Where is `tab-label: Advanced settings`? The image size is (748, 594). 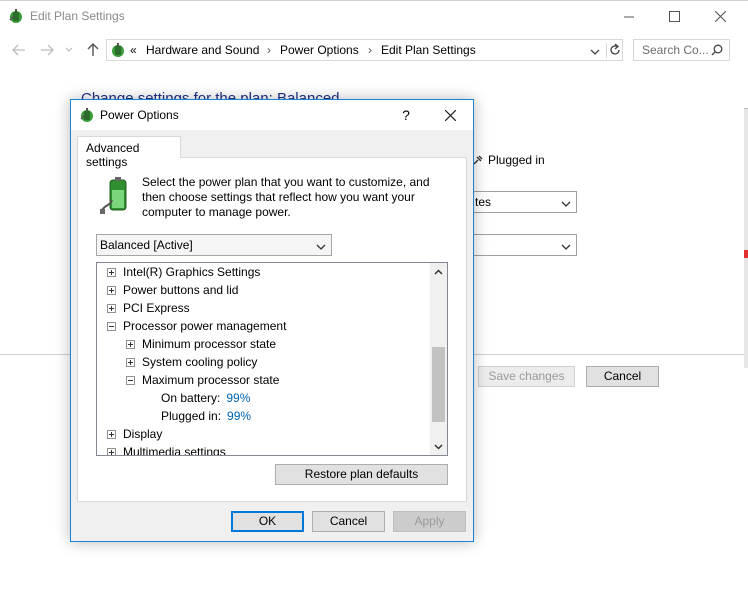
tab-label: Advanced settings is located at coordinates (113, 155).